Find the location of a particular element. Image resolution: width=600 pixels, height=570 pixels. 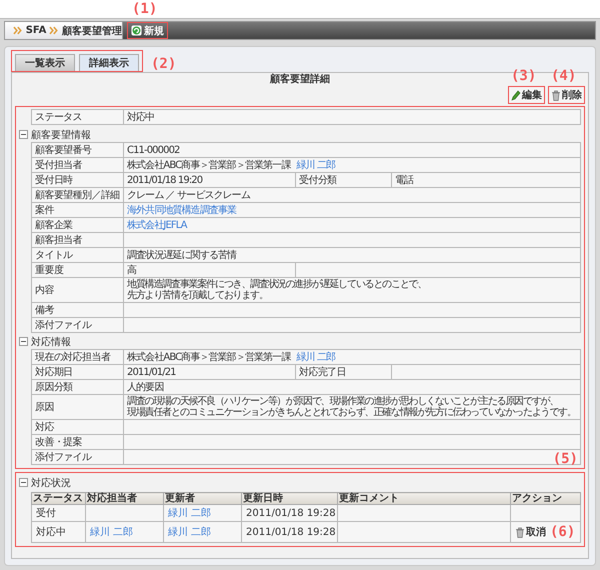

field-value: 人的要因 is located at coordinates (352, 387).